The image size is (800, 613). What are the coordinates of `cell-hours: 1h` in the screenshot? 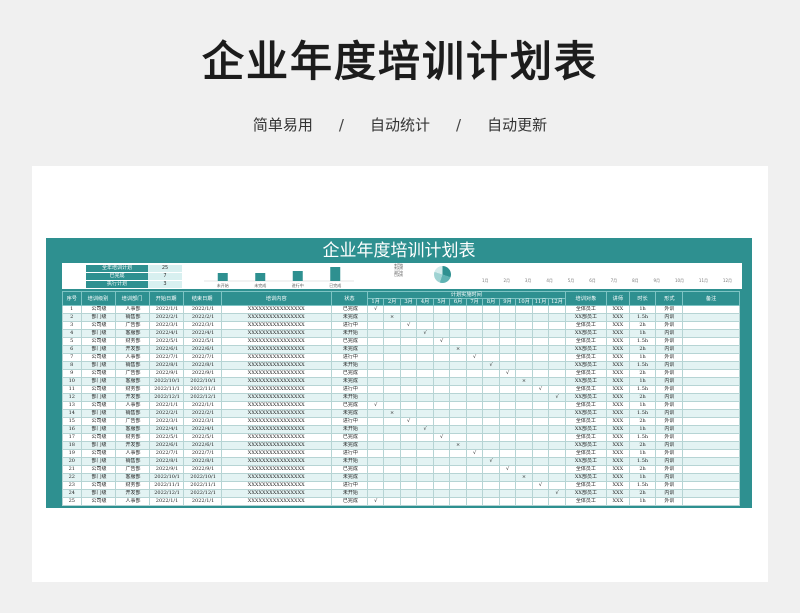 It's located at (642, 429).